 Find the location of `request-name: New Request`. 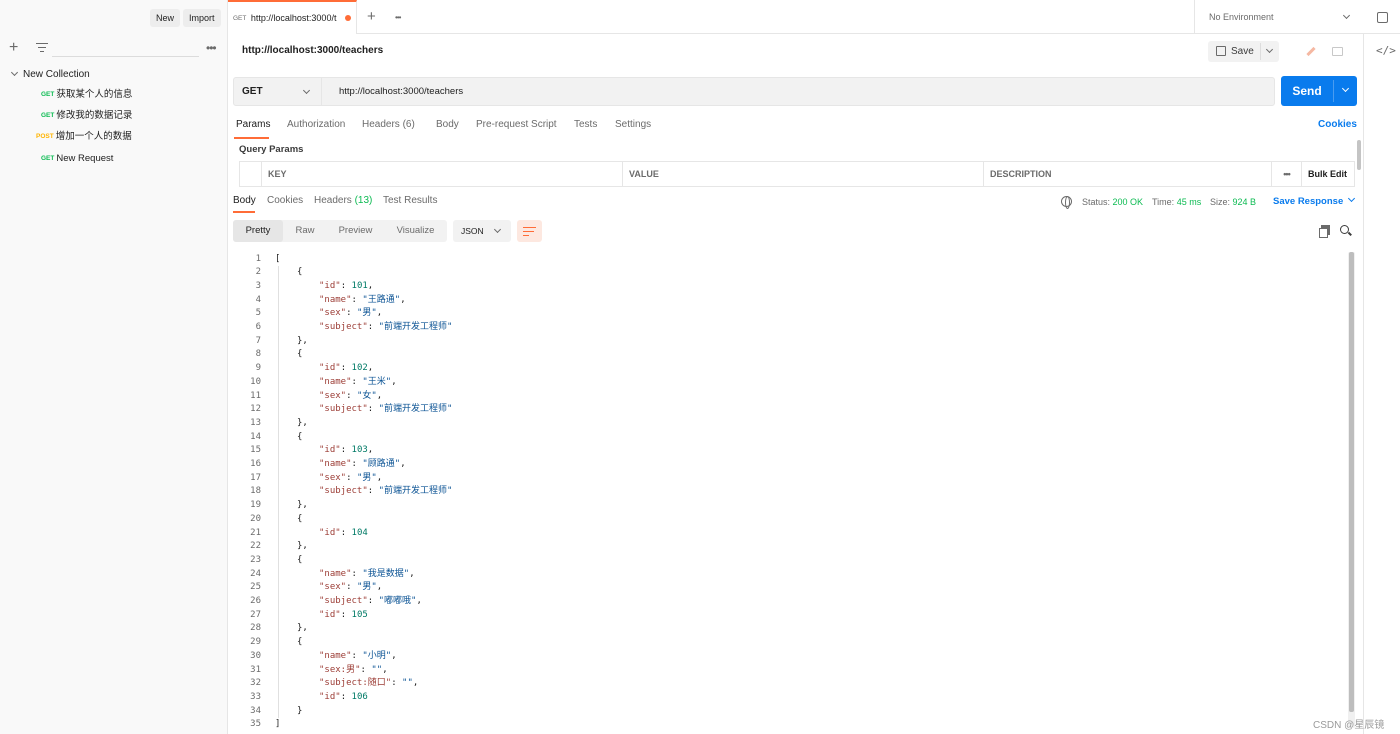

request-name: New Request is located at coordinates (85, 158).